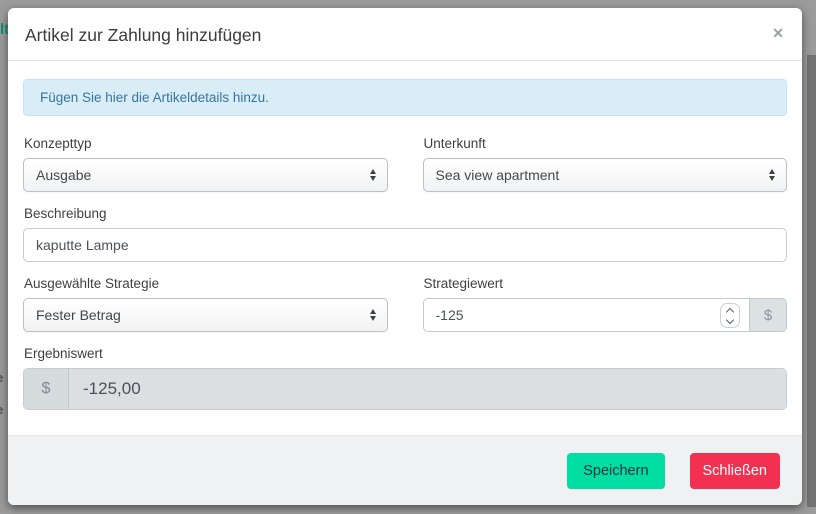 The width and height of the screenshot is (816, 514). What do you see at coordinates (405, 470) in the screenshot?
I see `modal-footer: Speichern Schließen` at bounding box center [405, 470].